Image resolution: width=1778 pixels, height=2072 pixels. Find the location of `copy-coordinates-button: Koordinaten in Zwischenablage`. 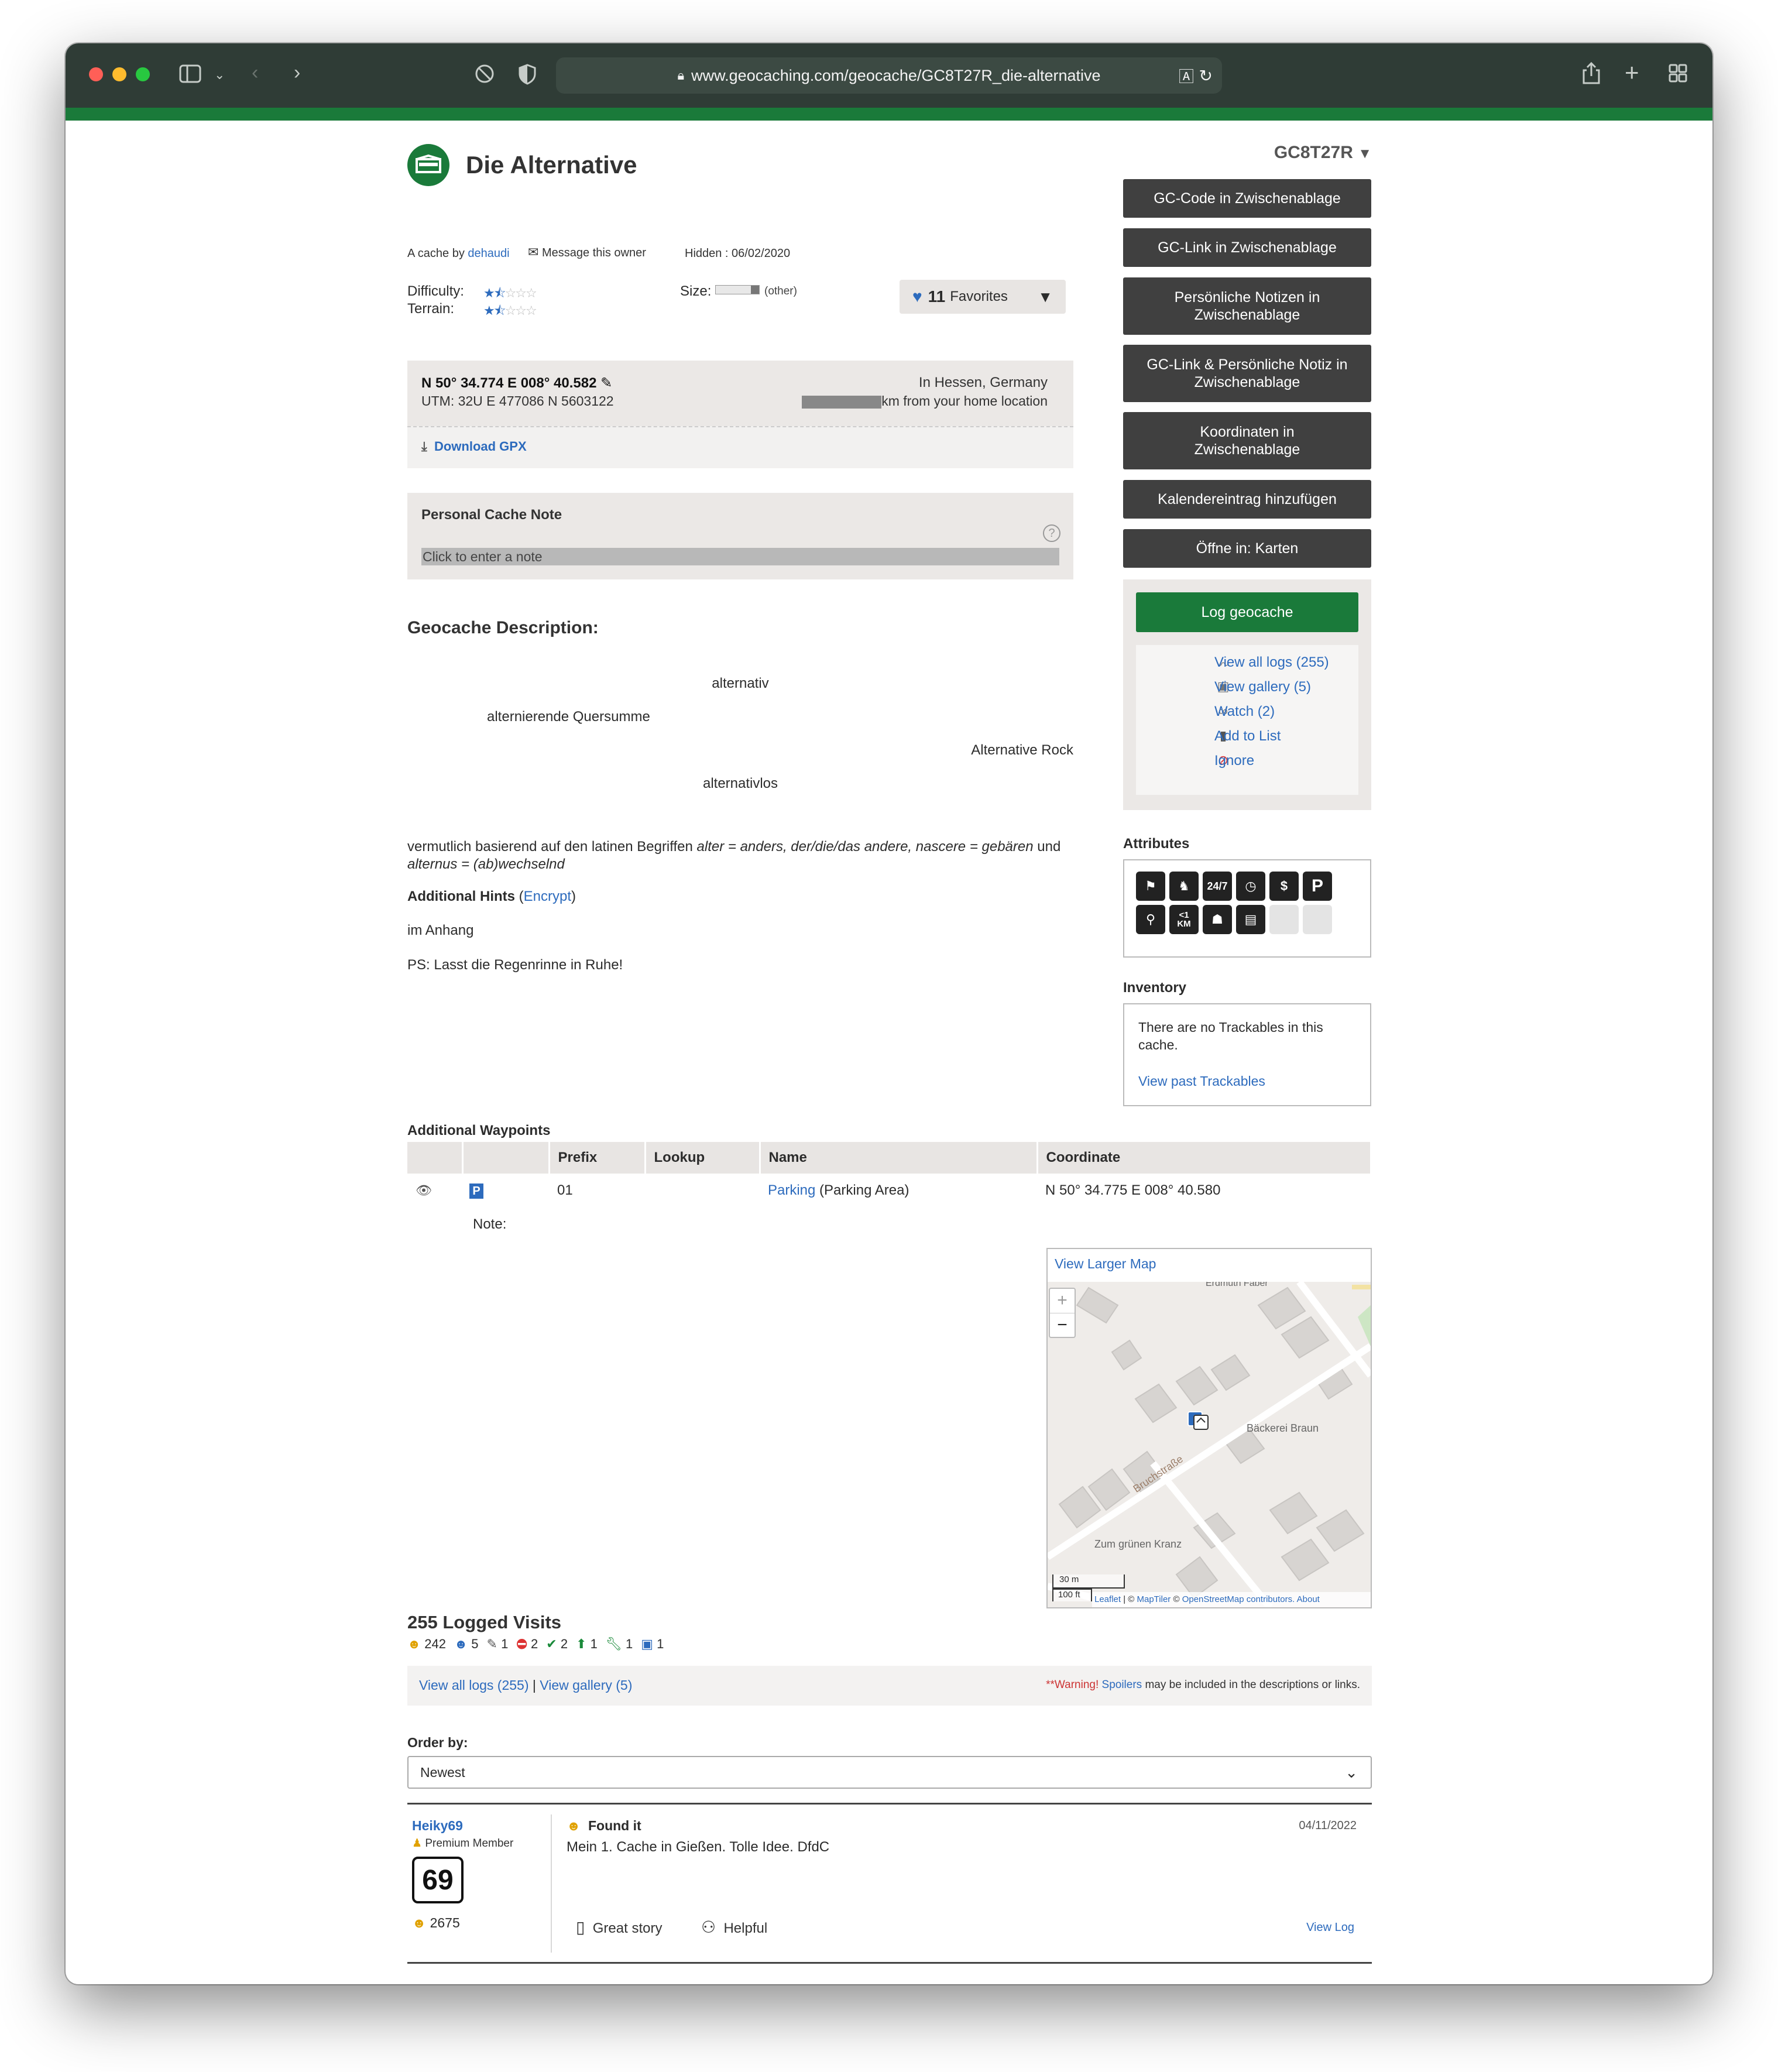

copy-coordinates-button: Koordinaten in Zwischenablage is located at coordinates (1247, 441).